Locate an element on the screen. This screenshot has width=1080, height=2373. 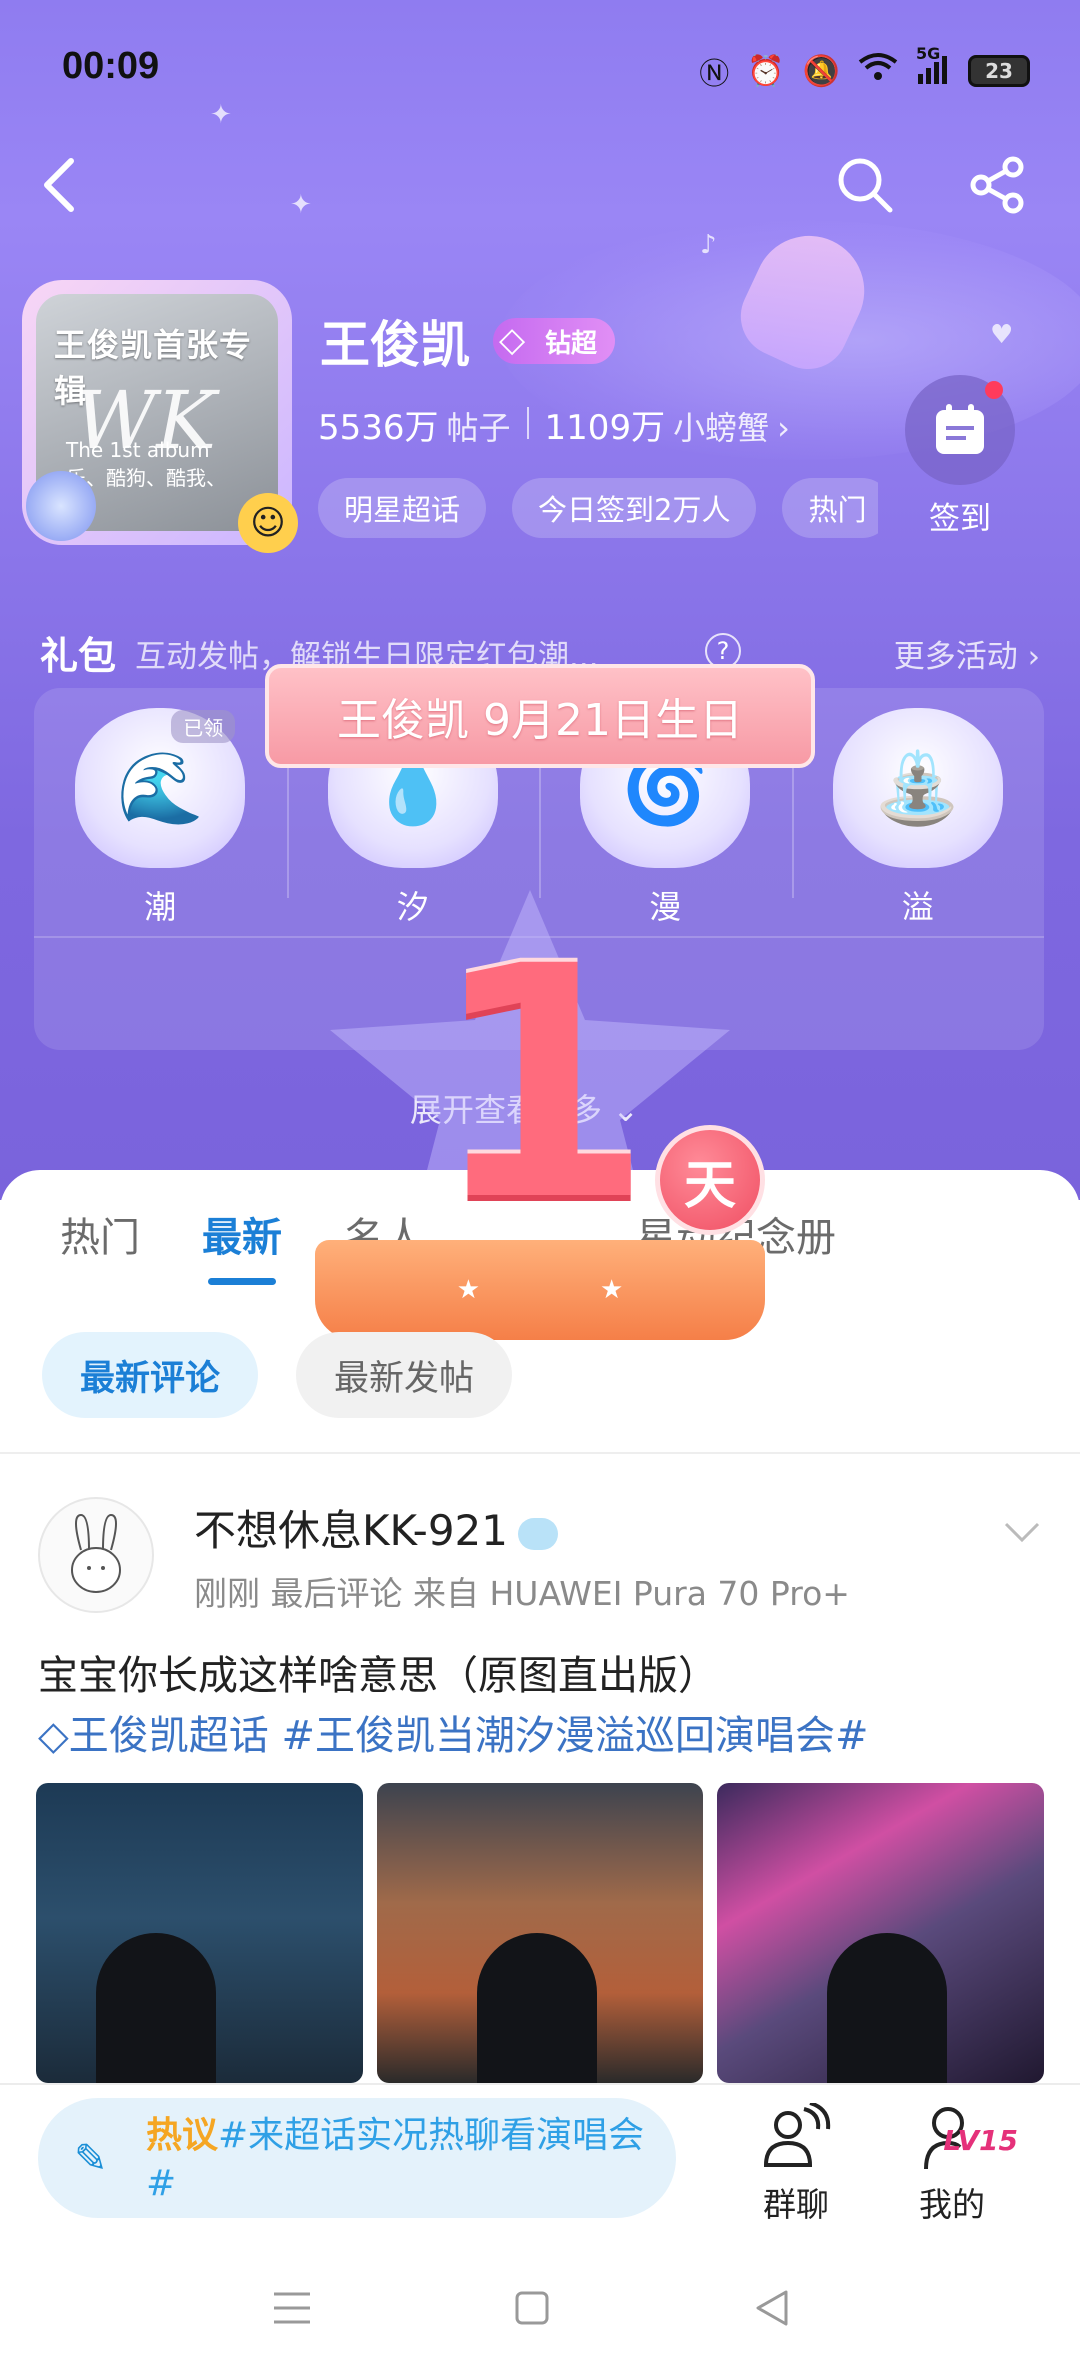
topic-name: 王俊凯 is located at coordinates (395, 345).